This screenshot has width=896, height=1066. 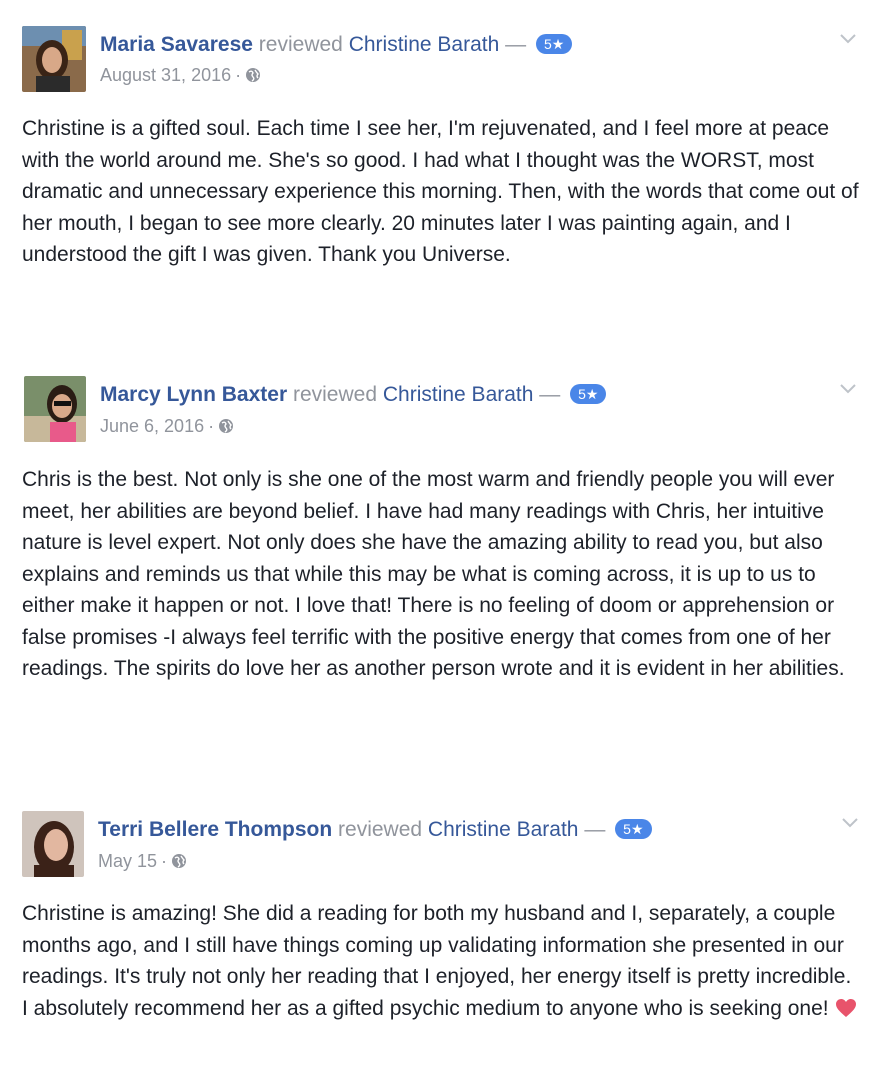 I want to click on review-meta: August 31, 2016 ·, so click(x=180, y=75).